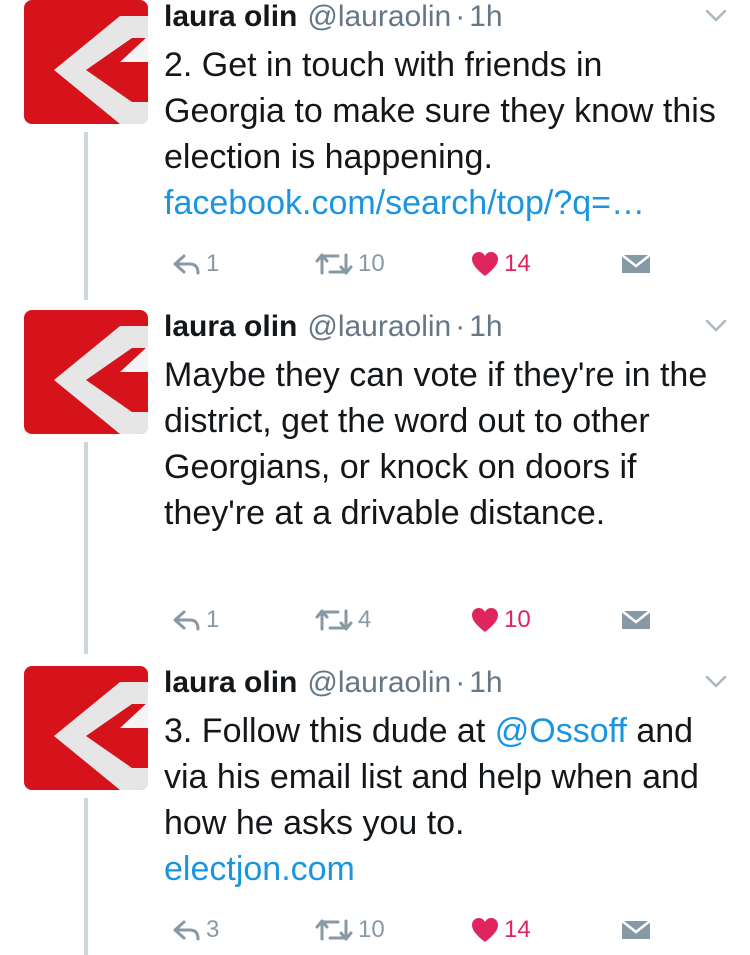  Describe the element at coordinates (365, 619) in the screenshot. I see `retweet-count: 4` at that location.